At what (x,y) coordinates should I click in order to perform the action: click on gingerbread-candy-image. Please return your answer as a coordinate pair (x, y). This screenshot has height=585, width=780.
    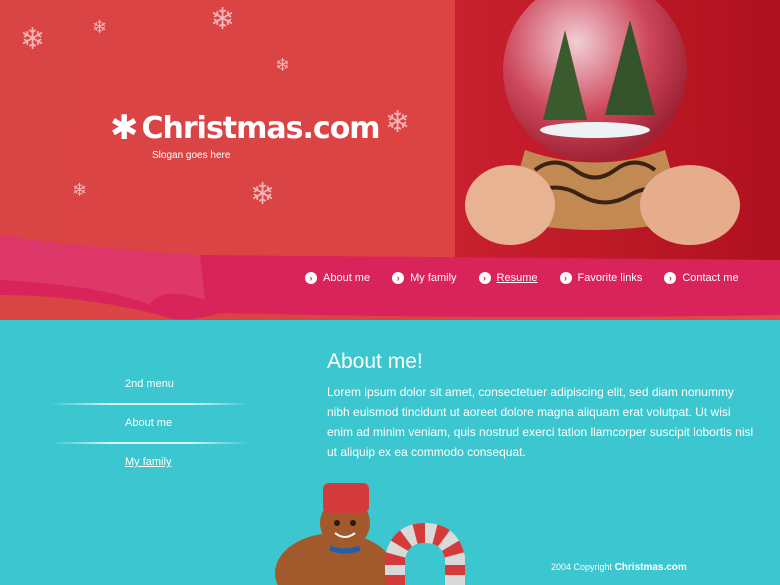
    Looking at the image, I should click on (370, 534).